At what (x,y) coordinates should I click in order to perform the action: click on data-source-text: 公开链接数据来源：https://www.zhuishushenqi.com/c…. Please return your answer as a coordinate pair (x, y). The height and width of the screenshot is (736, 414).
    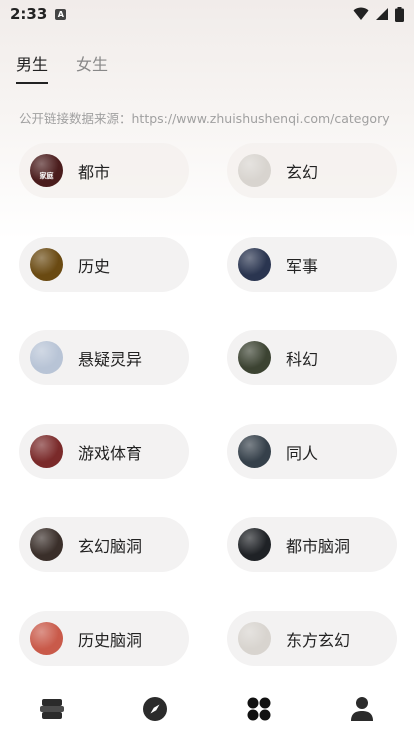
    Looking at the image, I should click on (204, 118).